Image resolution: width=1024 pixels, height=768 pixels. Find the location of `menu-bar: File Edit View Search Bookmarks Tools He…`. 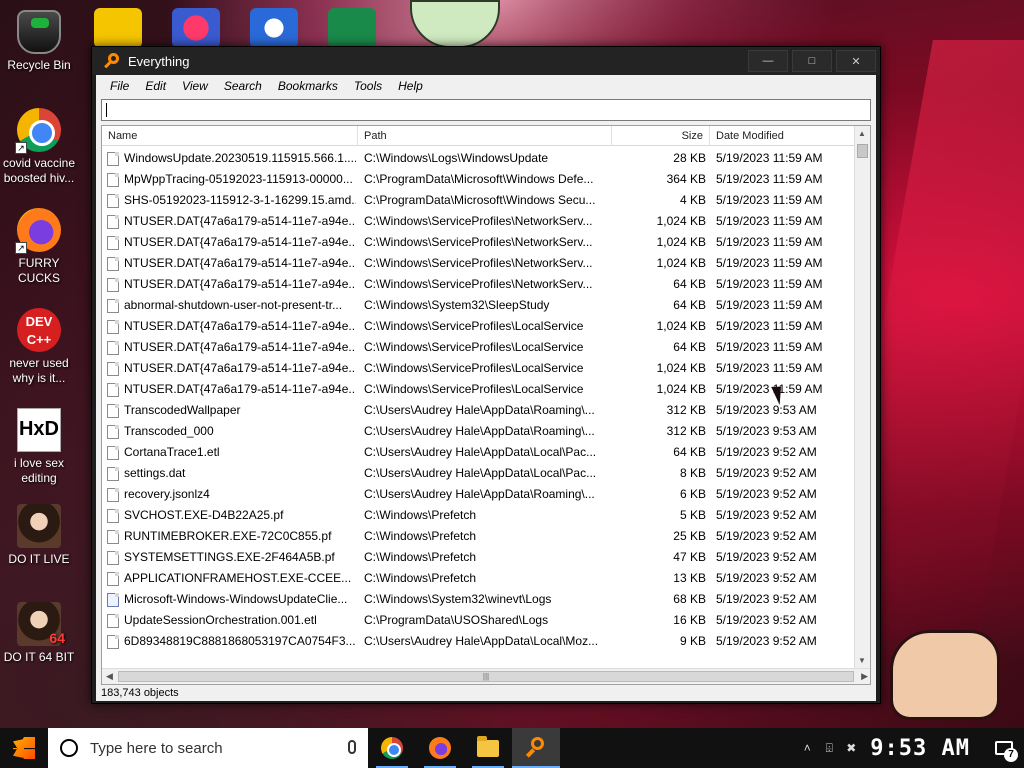

menu-bar: File Edit View Search Bookmarks Tools He… is located at coordinates (486, 86).